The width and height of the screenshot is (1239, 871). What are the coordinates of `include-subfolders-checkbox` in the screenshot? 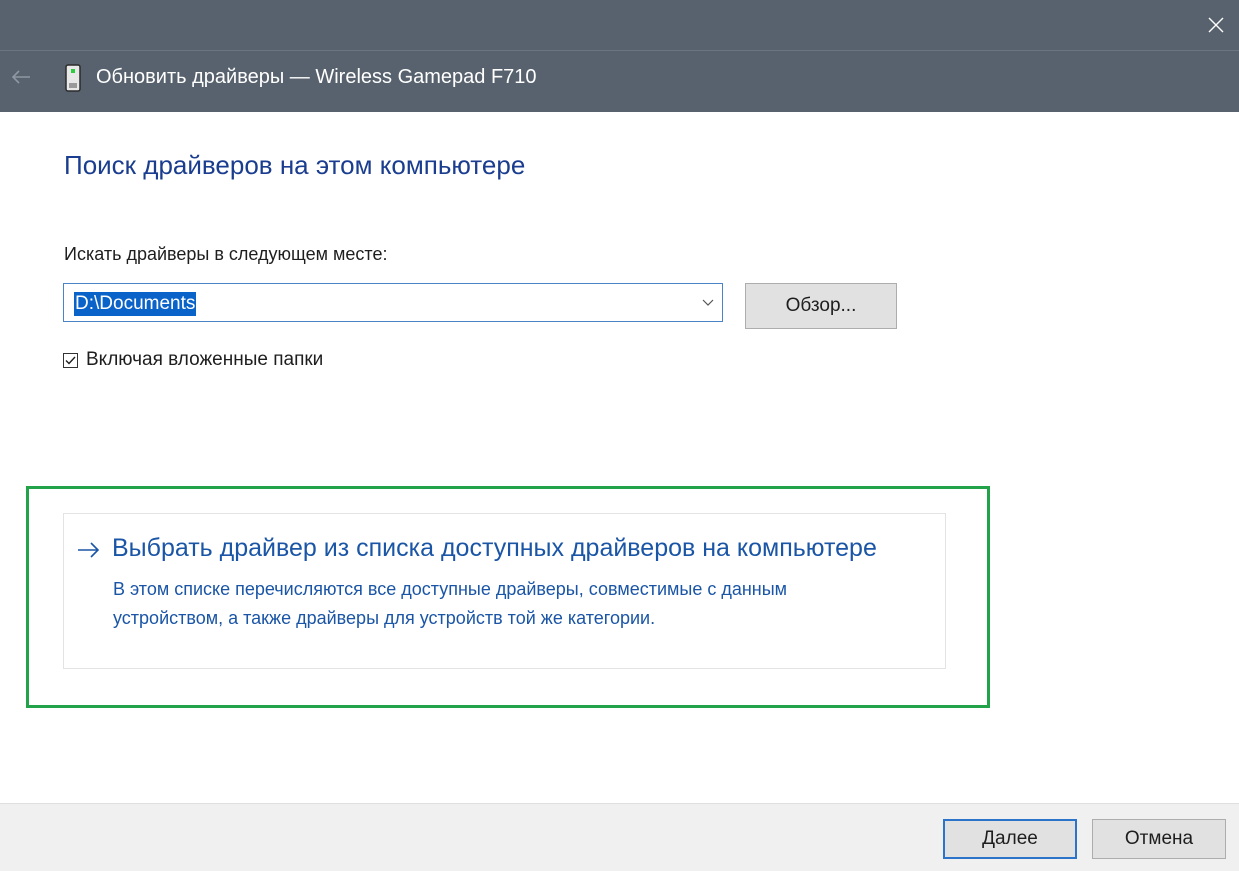 It's located at (70, 360).